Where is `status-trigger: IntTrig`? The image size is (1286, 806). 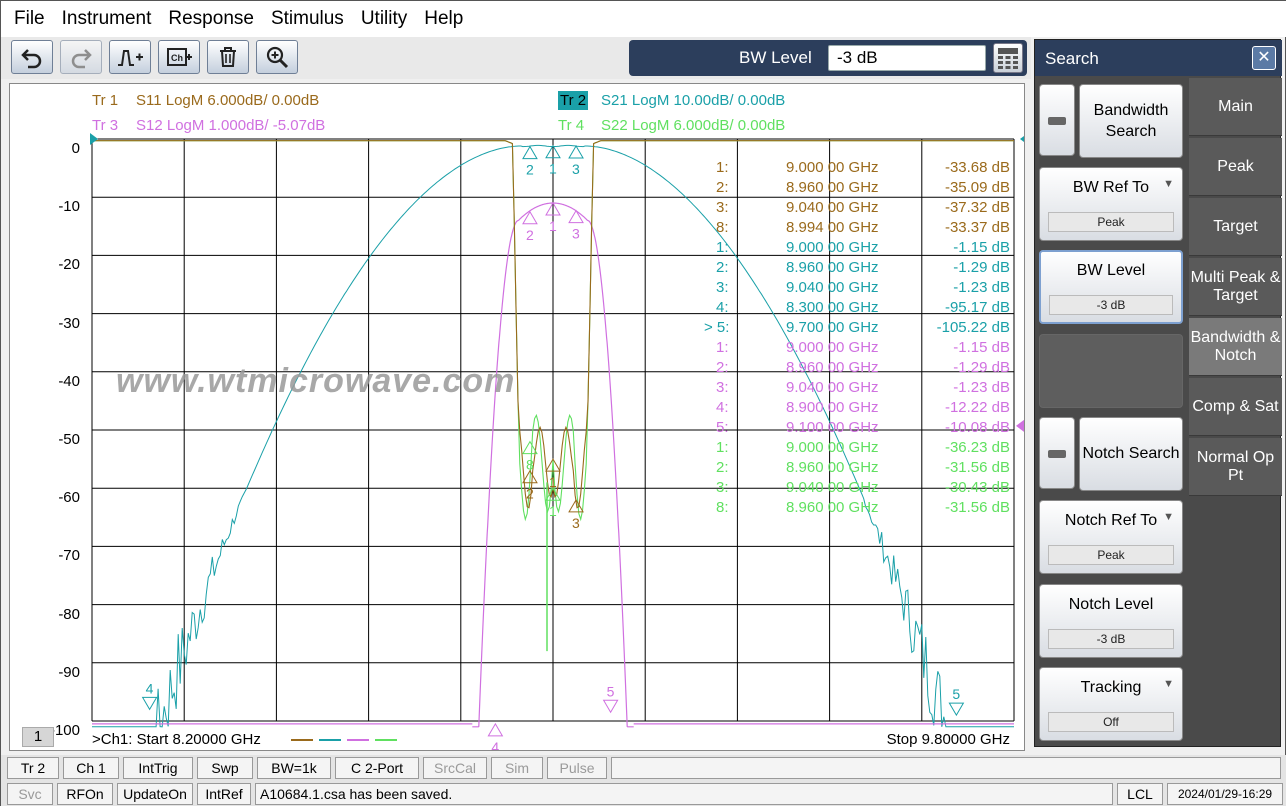
status-trigger: IntTrig is located at coordinates (158, 768).